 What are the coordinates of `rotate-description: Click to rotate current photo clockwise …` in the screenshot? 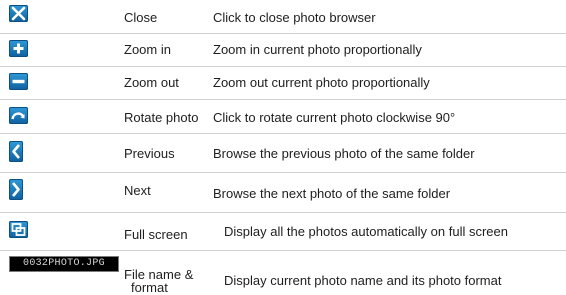 It's located at (334, 117).